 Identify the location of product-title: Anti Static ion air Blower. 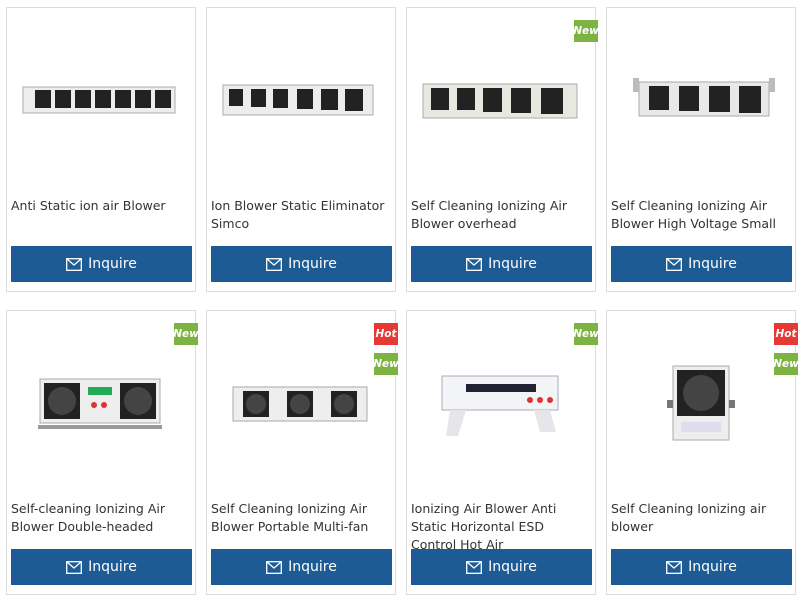
(102, 206).